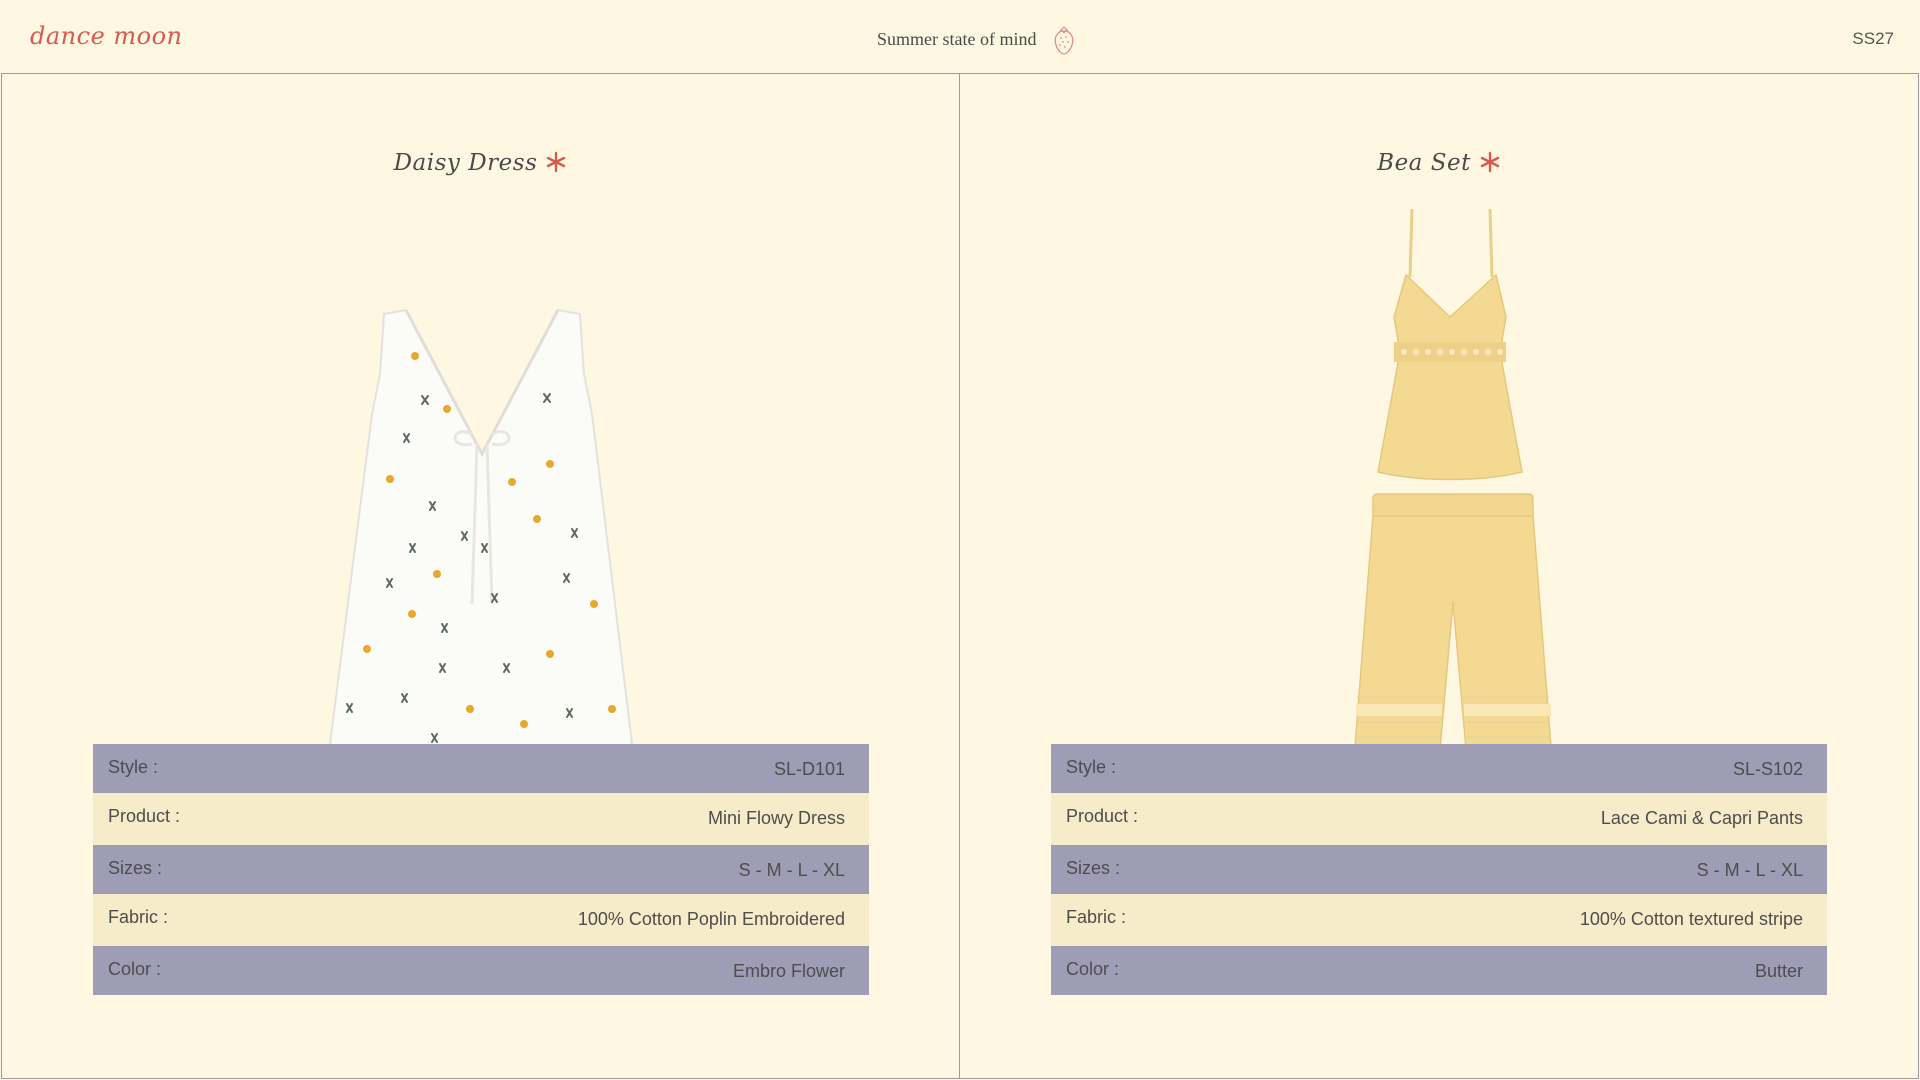 The image size is (1920, 1080). What do you see at coordinates (481, 920) in the screenshot?
I see `spec-row-fabric: Fabric : 100% Cotton Poplin Embroidered` at bounding box center [481, 920].